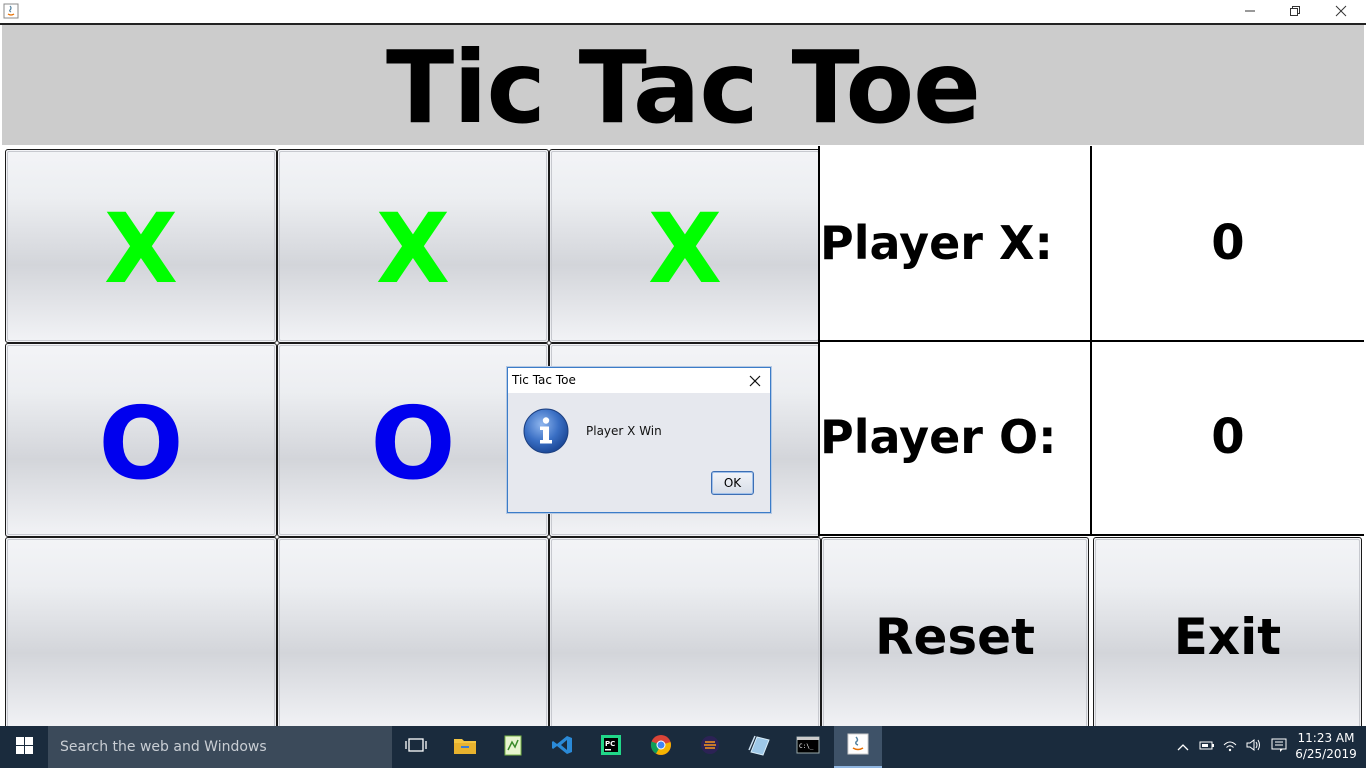 The height and width of the screenshot is (768, 1366). I want to click on file-explorer-icon, so click(465, 747).